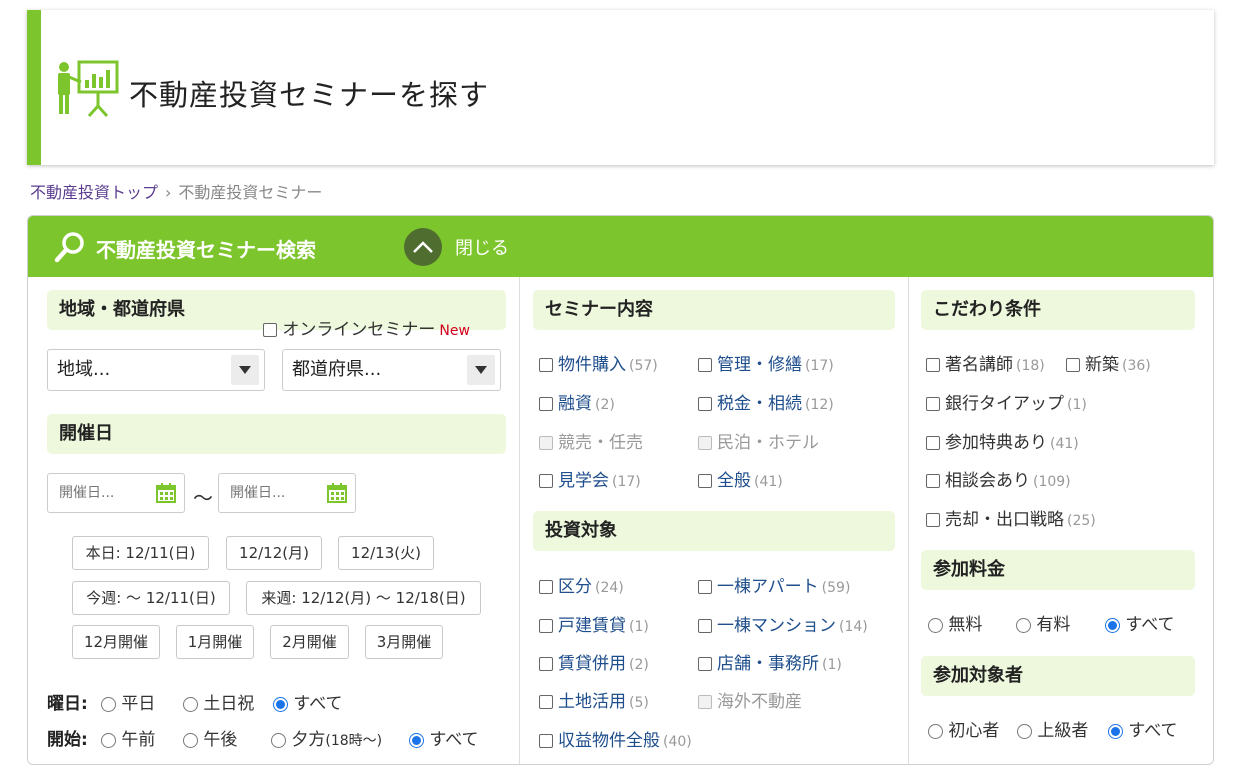 The image size is (1244, 782). What do you see at coordinates (1006, 401) in the screenshot?
I see `condition-bank-tieup: 銀行タイアップ (1)` at bounding box center [1006, 401].